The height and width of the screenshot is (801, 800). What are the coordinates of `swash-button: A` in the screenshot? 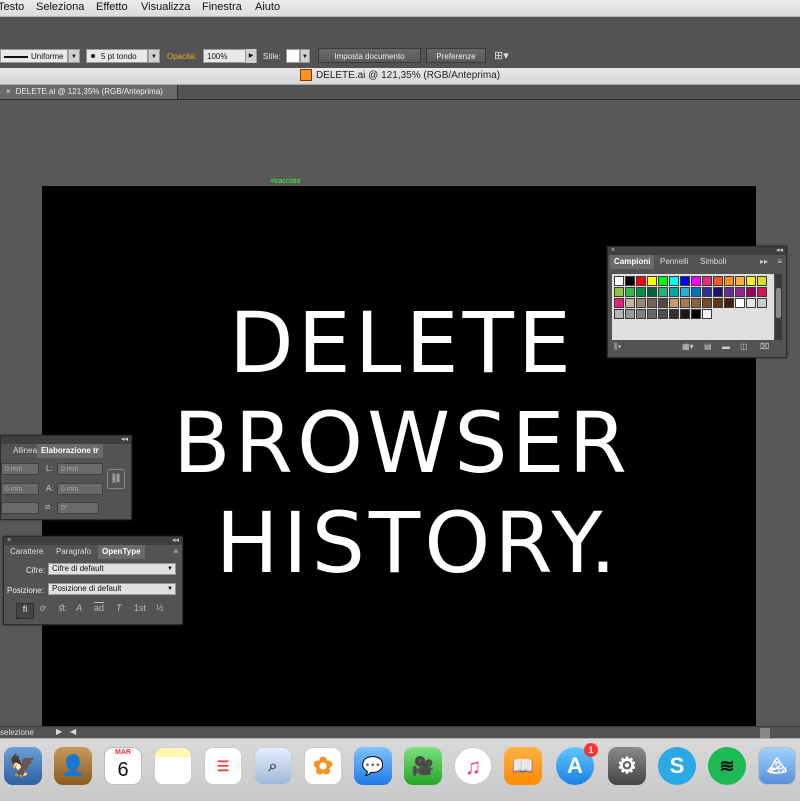 It's located at (79, 608).